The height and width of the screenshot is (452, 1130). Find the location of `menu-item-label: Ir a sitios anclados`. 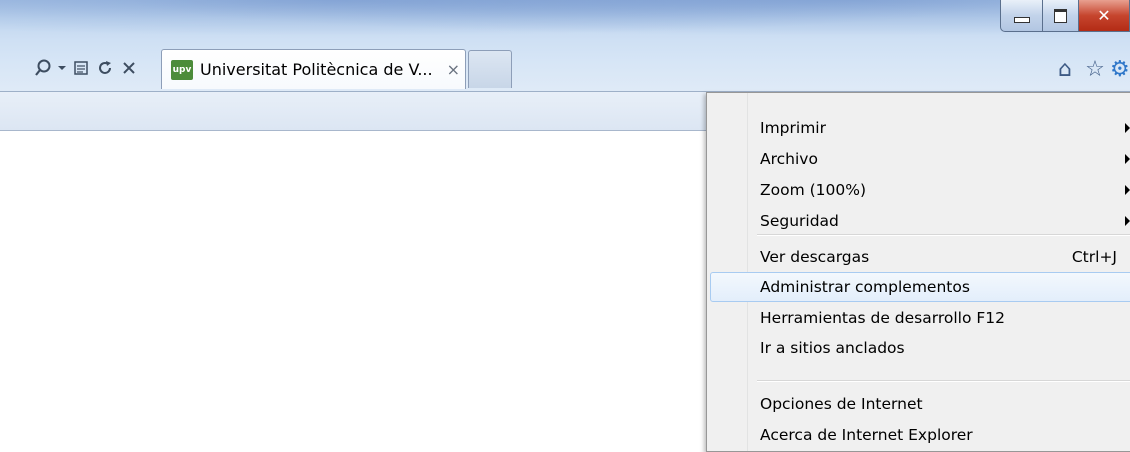

menu-item-label: Ir a sitios anclados is located at coordinates (832, 348).